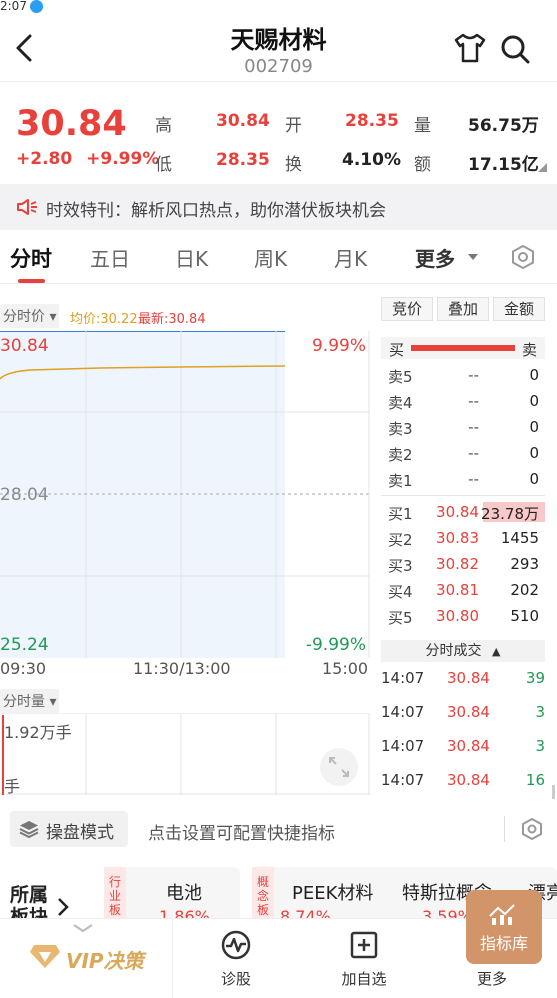  What do you see at coordinates (27, 207) in the screenshot?
I see `speaker-icon` at bounding box center [27, 207].